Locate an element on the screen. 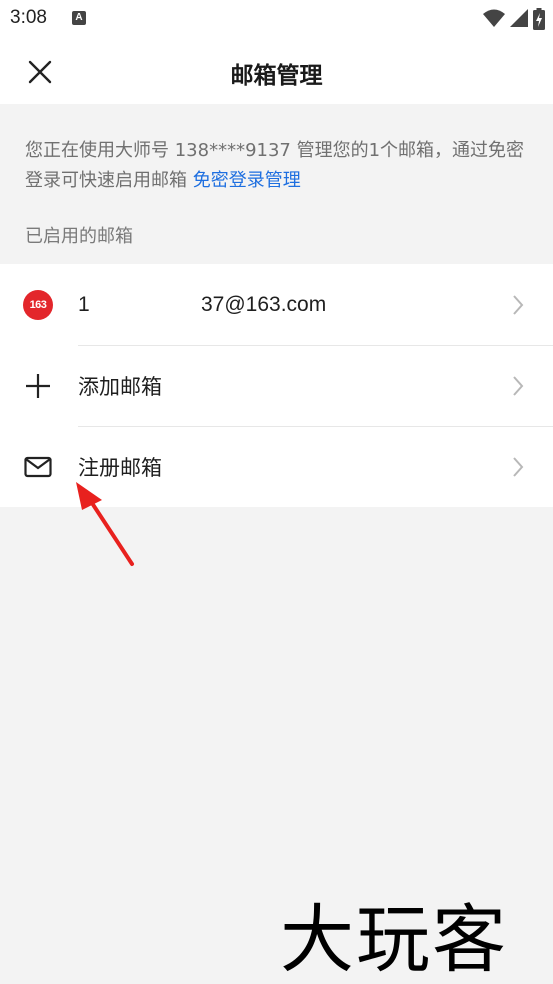 This screenshot has height=984, width=553. status-time: 3:08 is located at coordinates (28, 17).